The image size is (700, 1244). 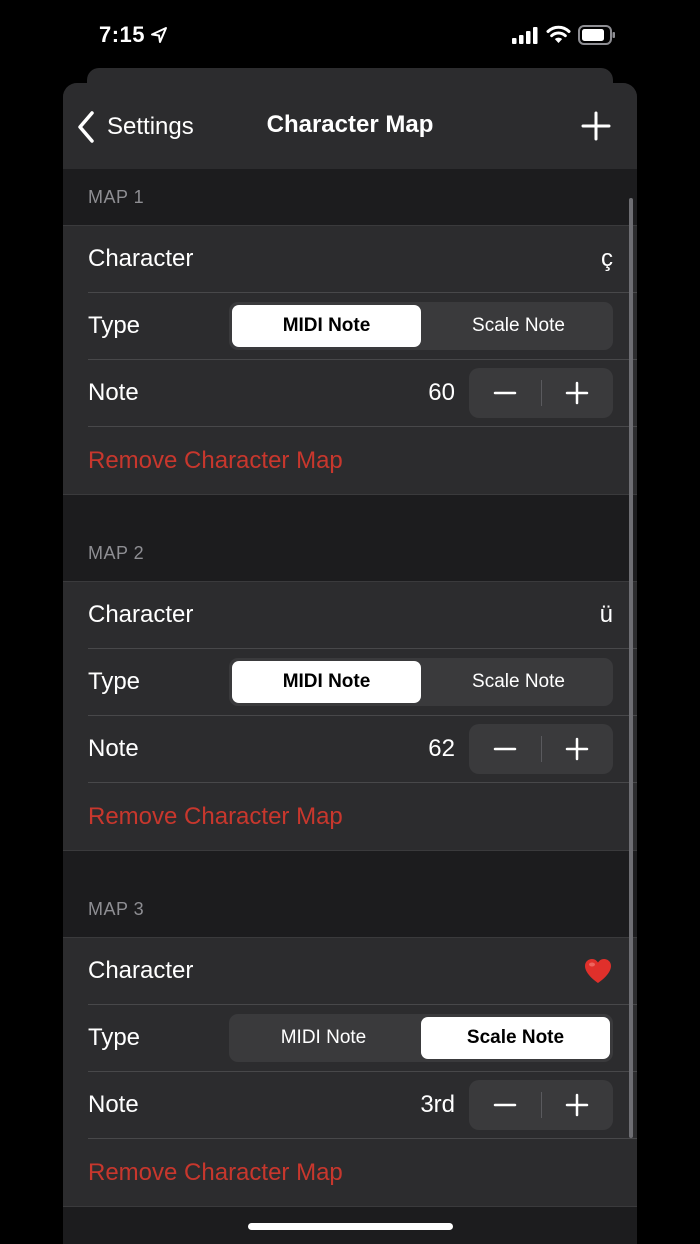 What do you see at coordinates (441, 748) in the screenshot?
I see `note-value: 62` at bounding box center [441, 748].